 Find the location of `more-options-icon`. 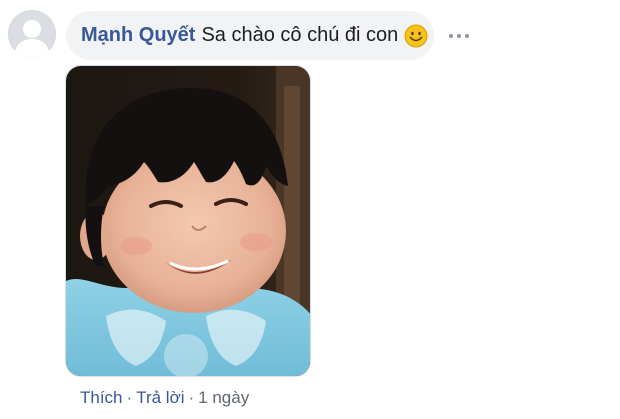

more-options-icon is located at coordinates (459, 36).